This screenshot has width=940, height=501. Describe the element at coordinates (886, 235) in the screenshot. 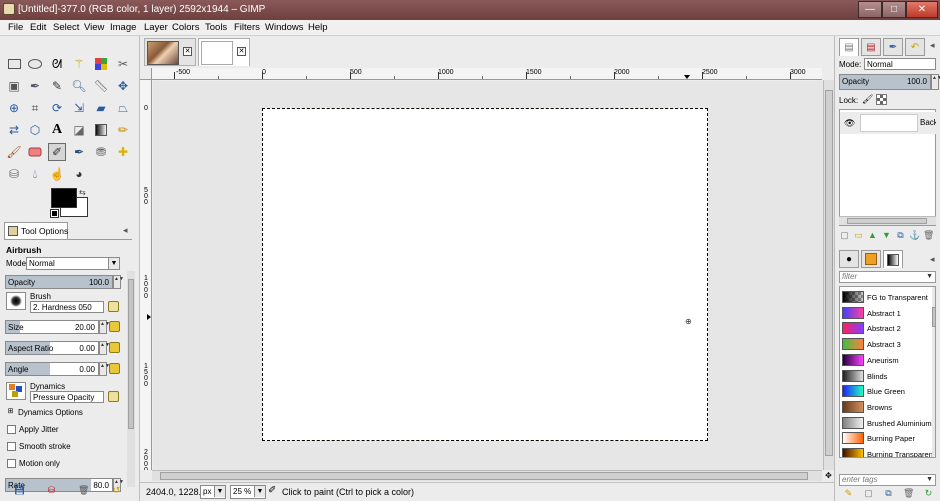

I see `lower-layer-icon: ▼` at that location.